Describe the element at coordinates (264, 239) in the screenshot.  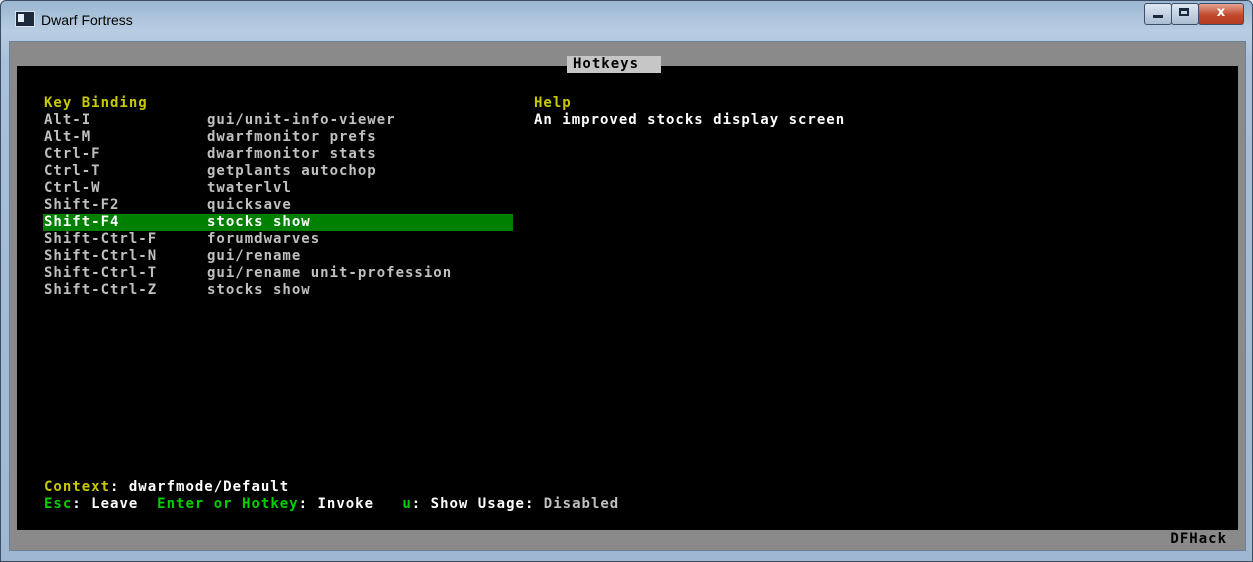
I see `hotkey-command: forumdwarves` at that location.